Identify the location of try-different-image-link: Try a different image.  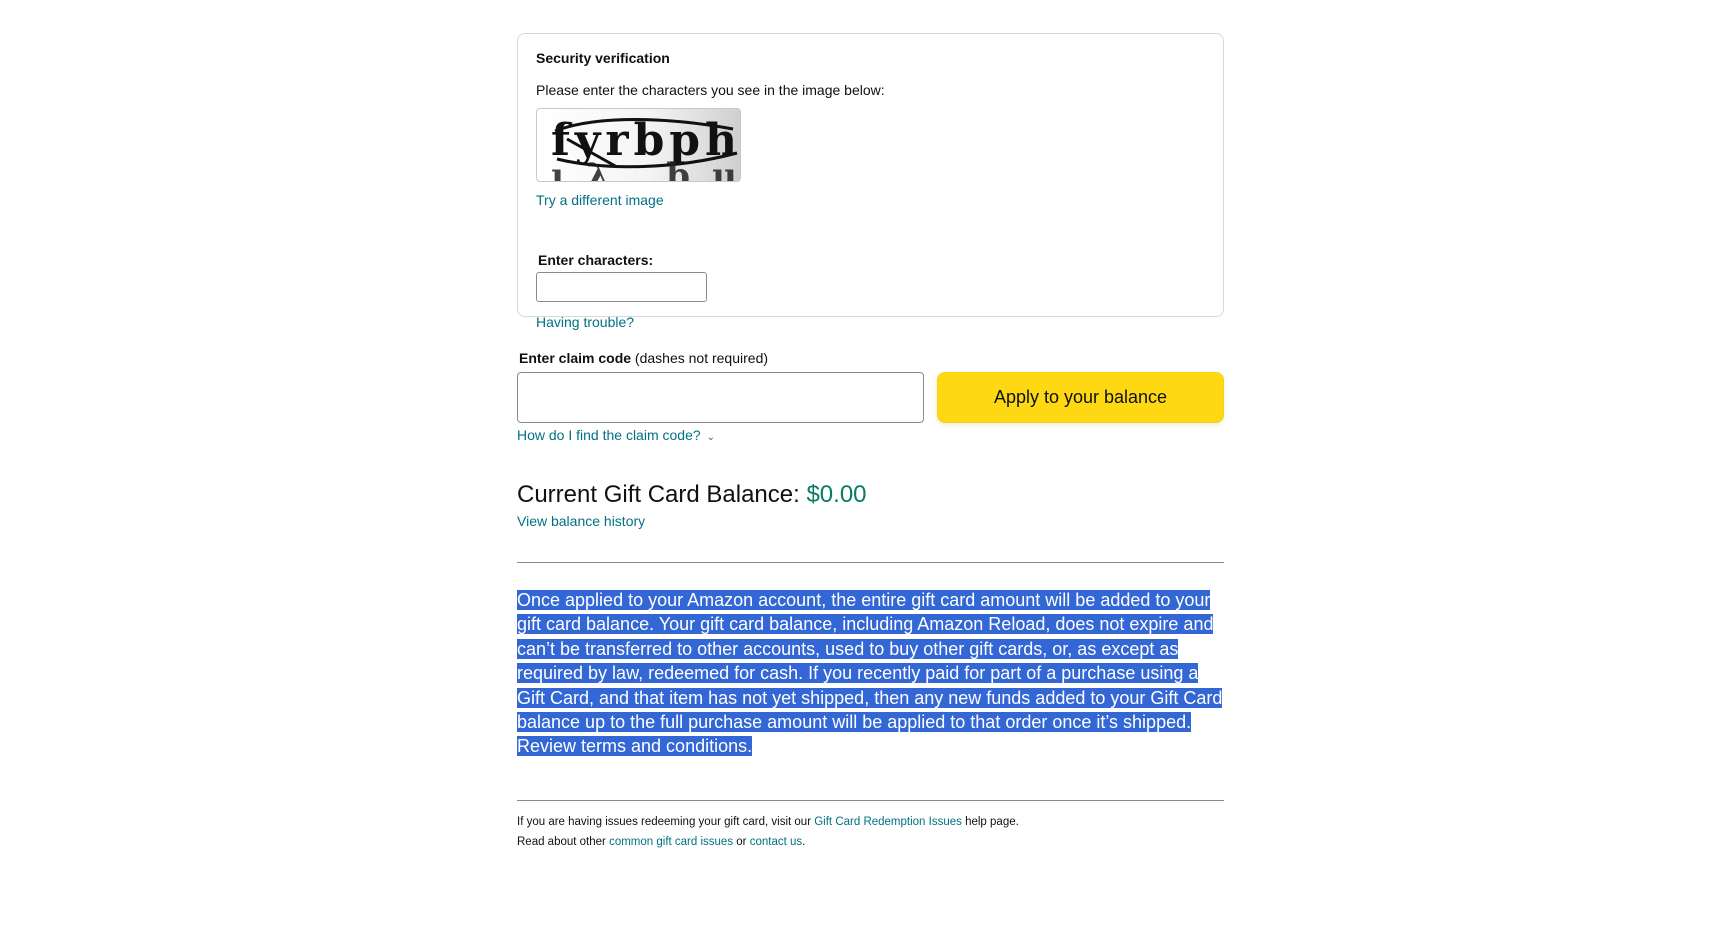
(600, 200).